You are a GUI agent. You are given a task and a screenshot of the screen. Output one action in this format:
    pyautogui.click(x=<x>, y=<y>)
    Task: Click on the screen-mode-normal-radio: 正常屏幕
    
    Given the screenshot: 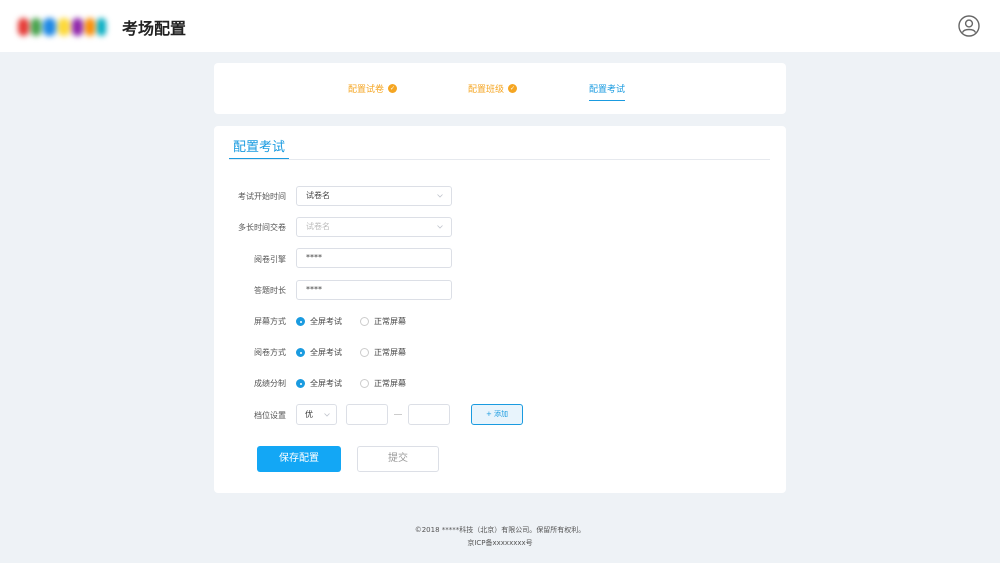 What is the action you would take?
    pyautogui.click(x=392, y=321)
    